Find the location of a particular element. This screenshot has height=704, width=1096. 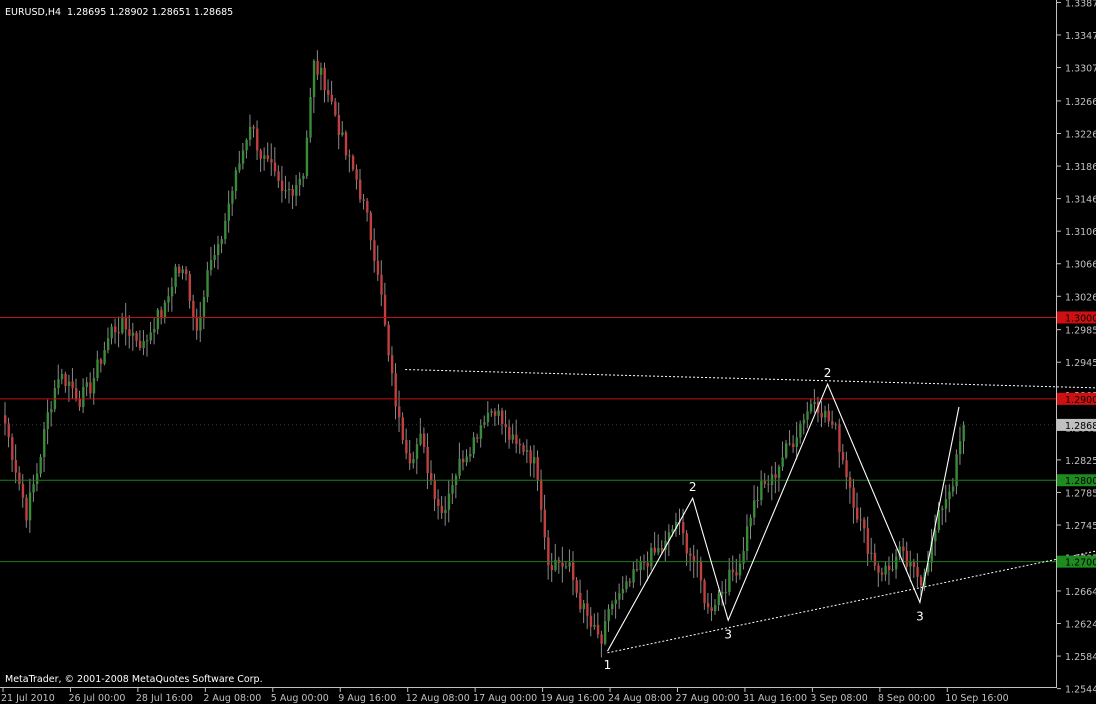

x-tick-label: 27 Aug 00:00 is located at coordinates (708, 698).